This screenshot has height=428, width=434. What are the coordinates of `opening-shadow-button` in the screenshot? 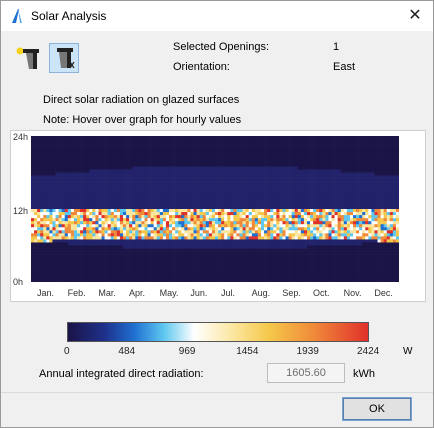 It's located at (64, 58).